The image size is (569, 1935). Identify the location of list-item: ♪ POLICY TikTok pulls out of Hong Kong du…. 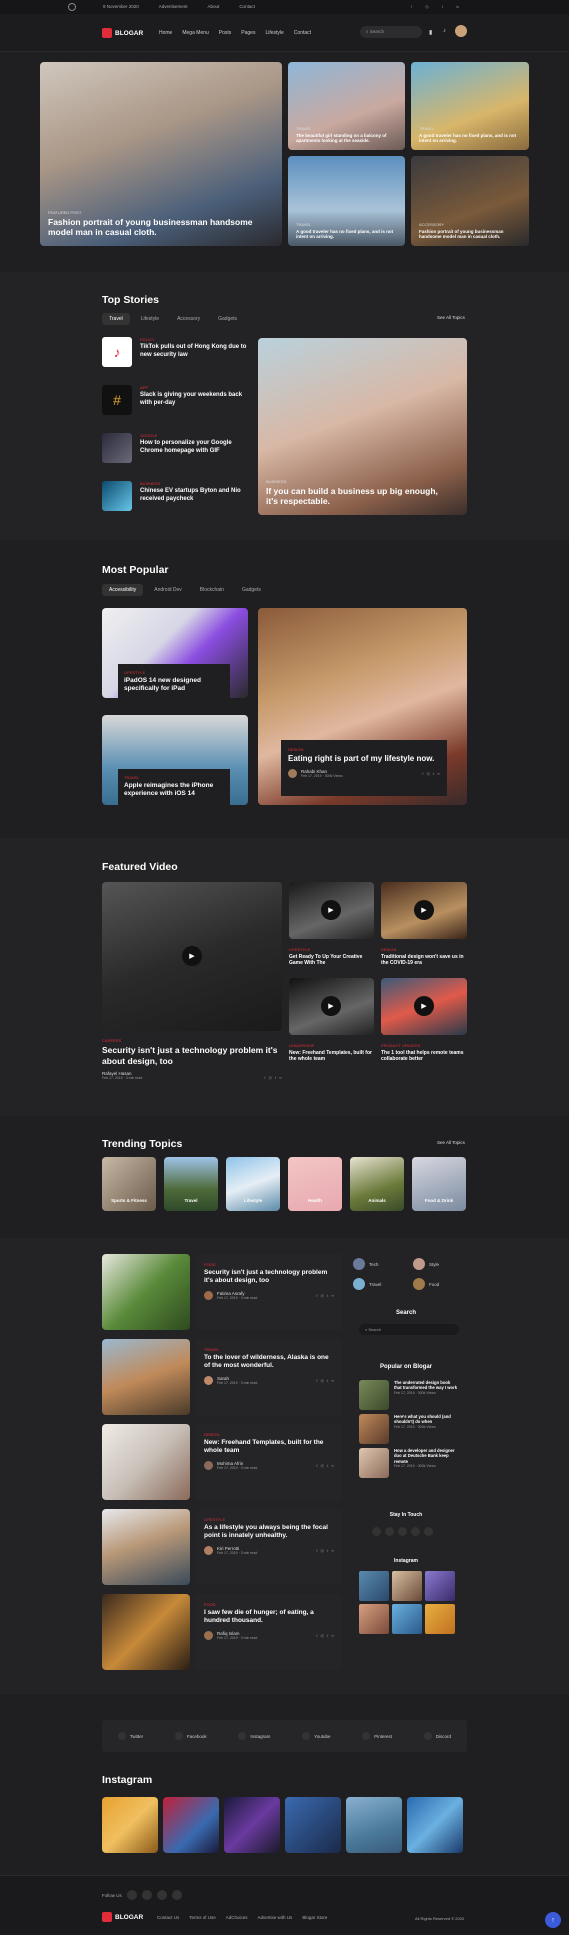
(177, 352).